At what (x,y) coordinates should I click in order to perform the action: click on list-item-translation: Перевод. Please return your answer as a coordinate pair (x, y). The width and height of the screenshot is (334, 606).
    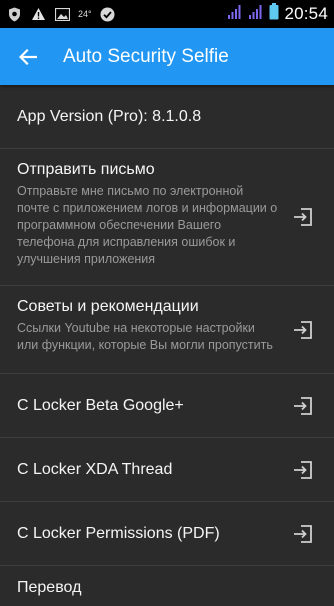
    Looking at the image, I should click on (167, 586).